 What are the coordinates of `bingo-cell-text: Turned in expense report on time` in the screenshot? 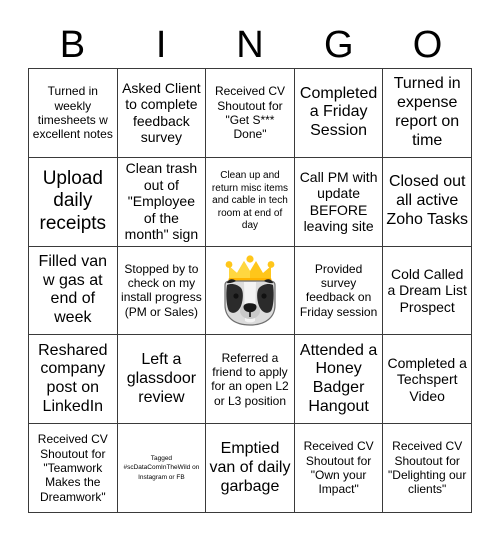 It's located at (427, 112).